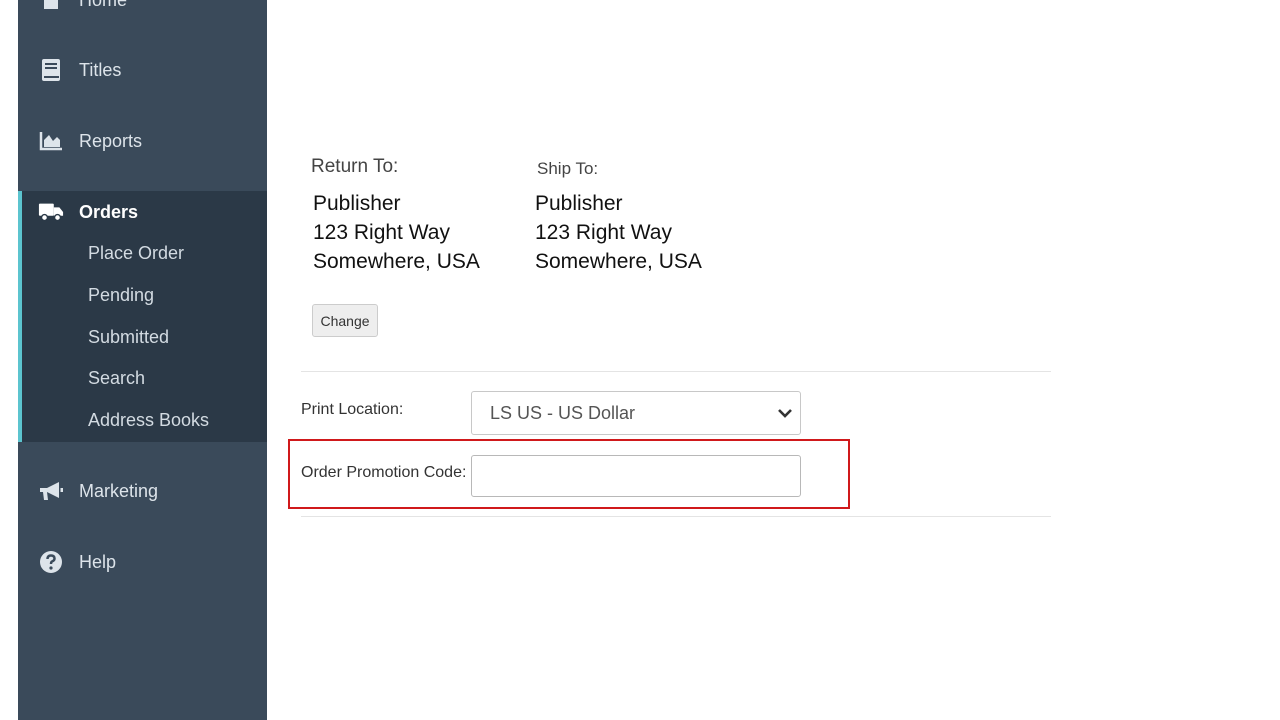  I want to click on return-name: Publisher, so click(357, 203).